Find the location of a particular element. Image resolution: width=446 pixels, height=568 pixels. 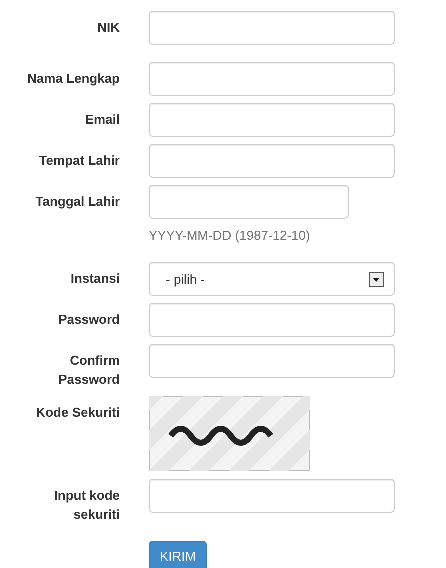

submit-button: KIRIM is located at coordinates (178, 554).